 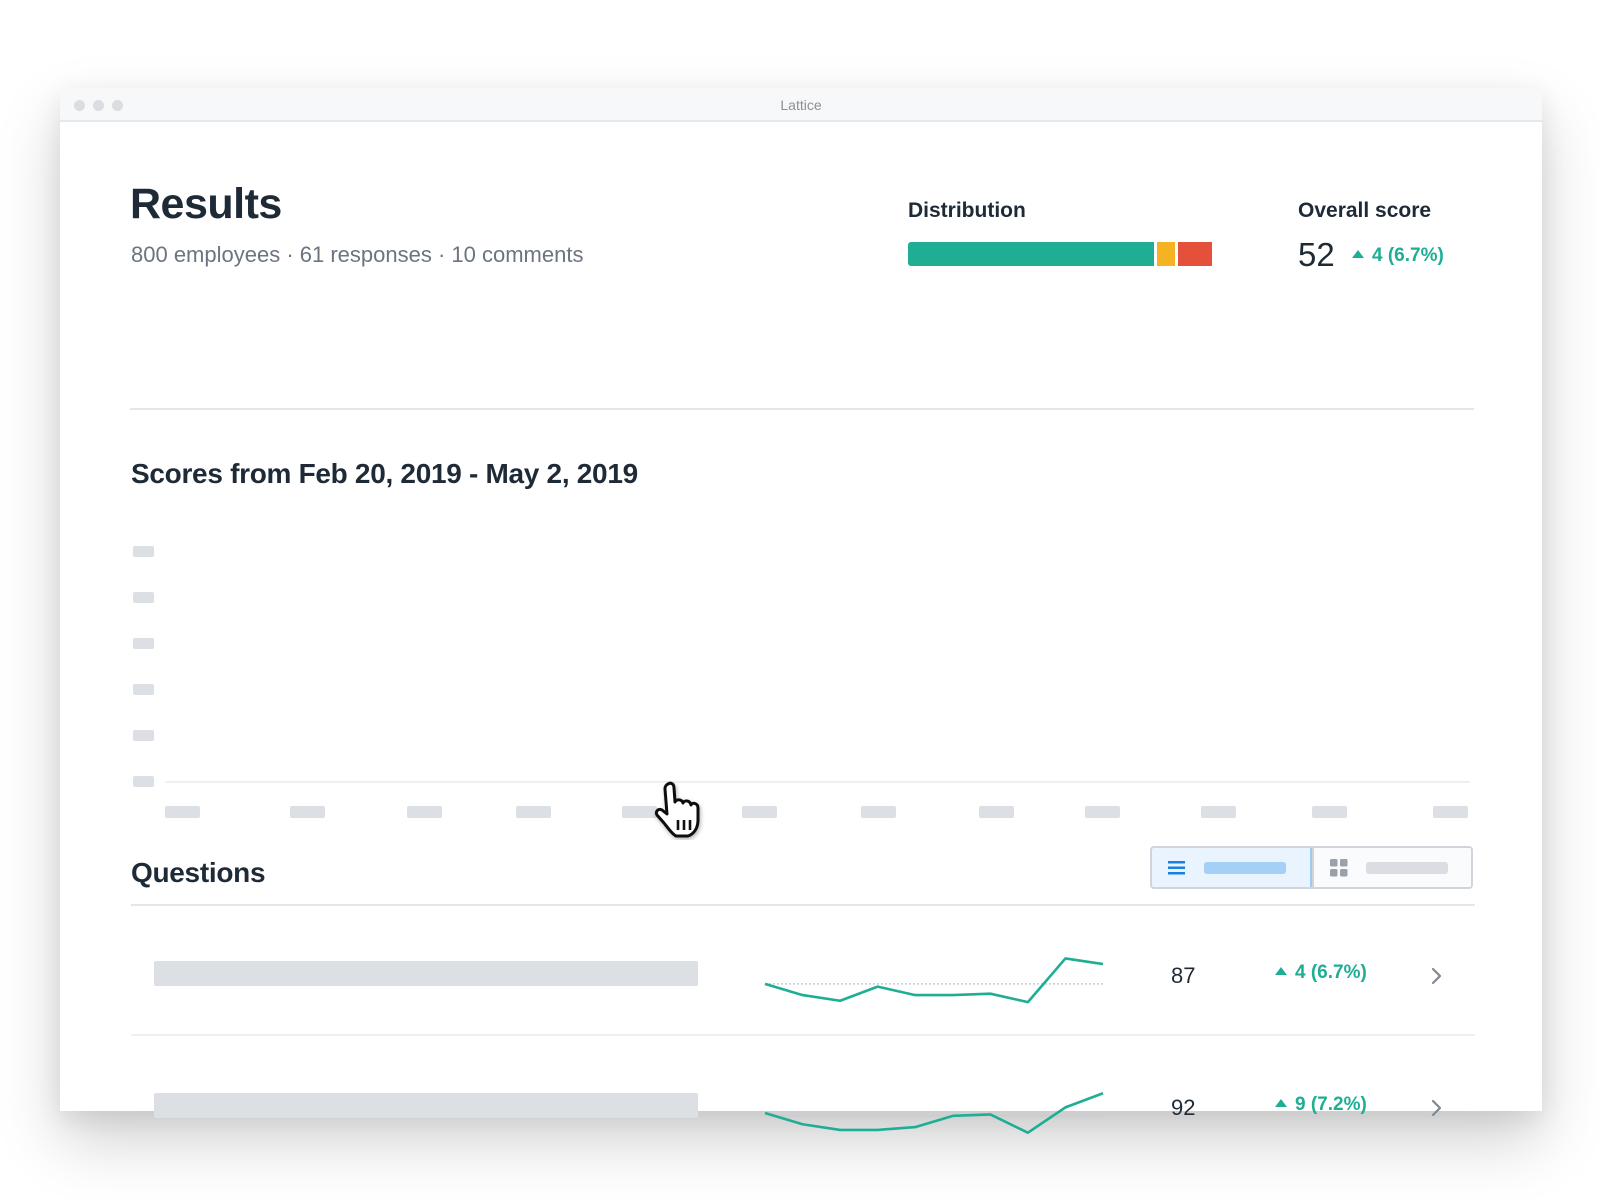 I want to click on overall-score-label: Overall score, so click(x=1365, y=210).